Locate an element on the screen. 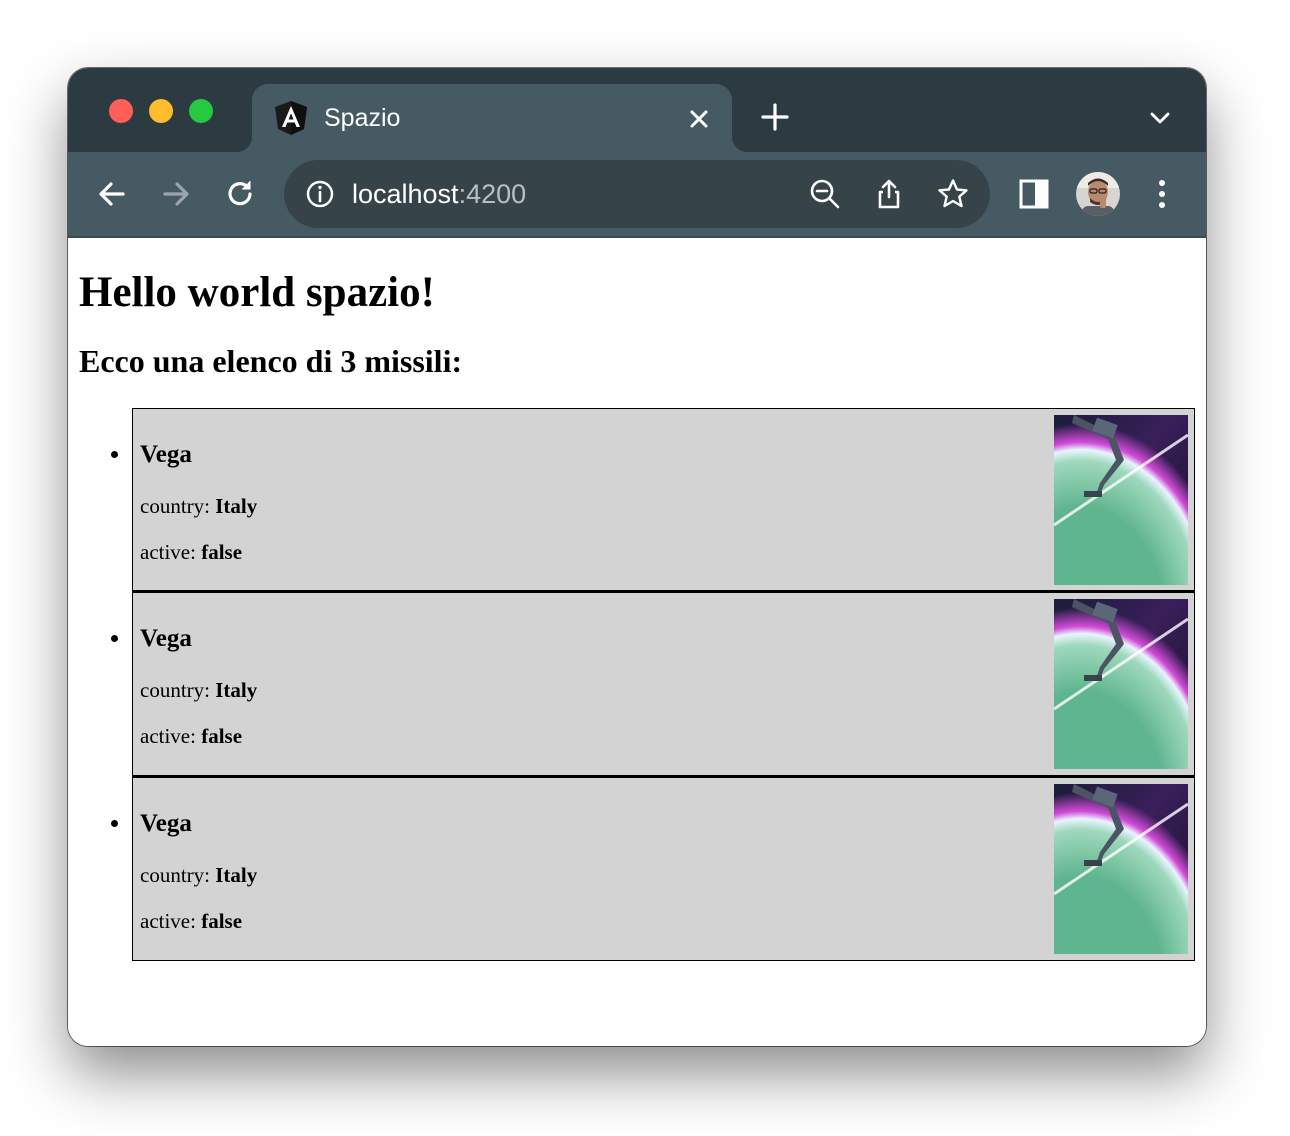  minimize-window-button is located at coordinates (161, 111).